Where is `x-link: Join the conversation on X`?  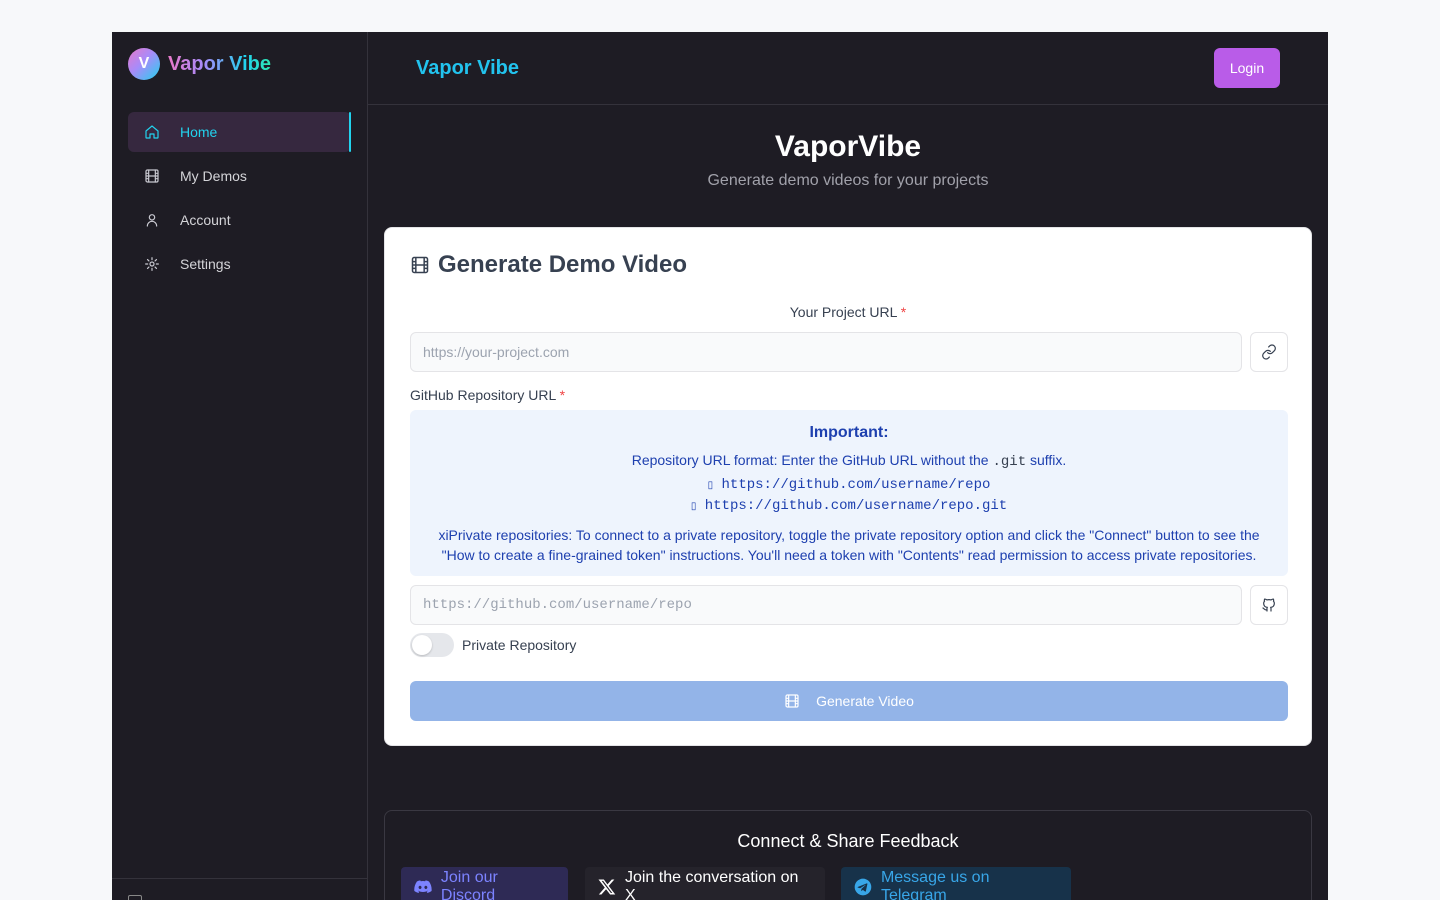 x-link: Join the conversation on X is located at coordinates (705, 883).